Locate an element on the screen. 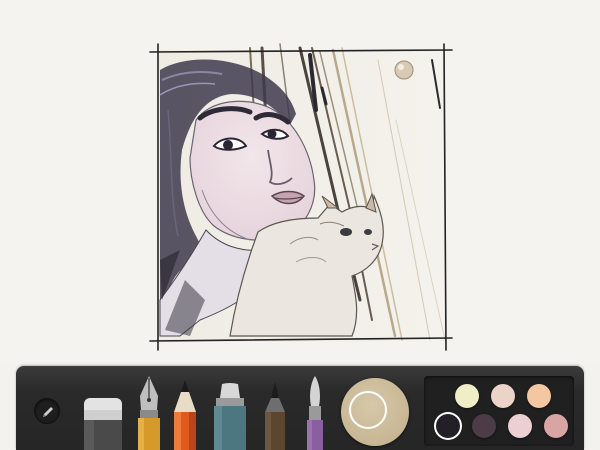 This screenshot has height=450, width=600. color-mixer-button is located at coordinates (375, 412).